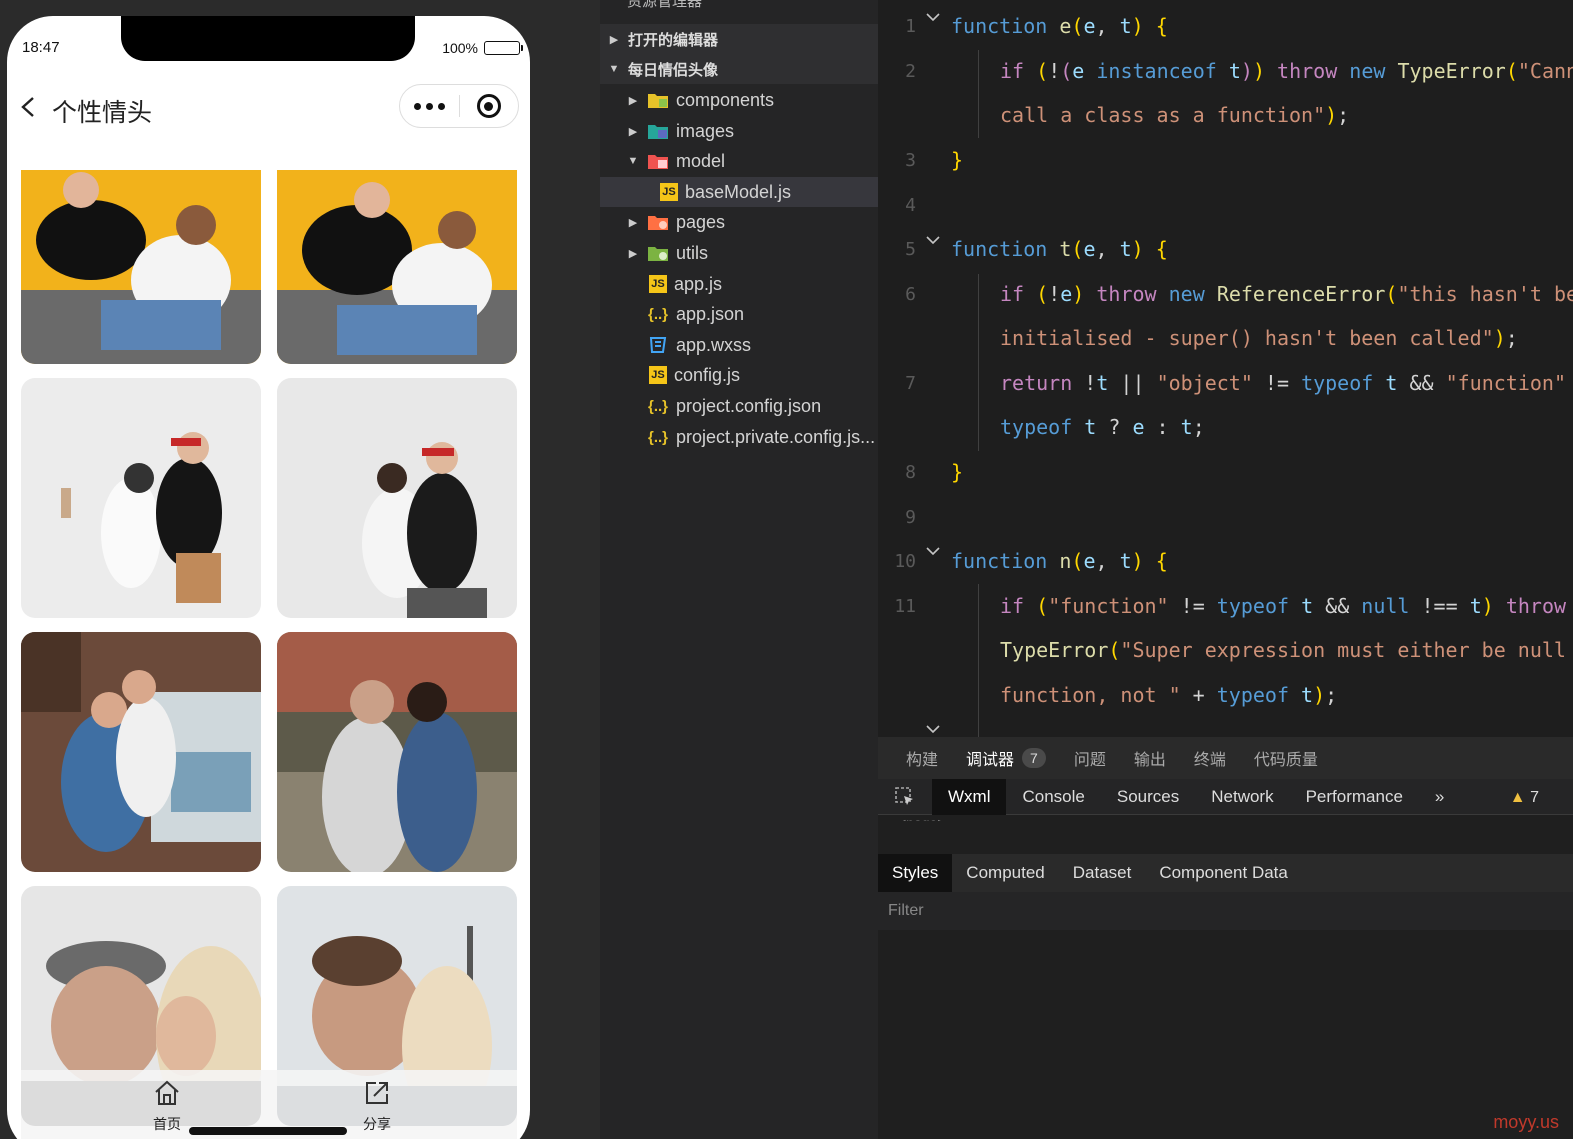 This screenshot has width=1573, height=1139. What do you see at coordinates (1053, 797) in the screenshot?
I see `tab-console: Console` at bounding box center [1053, 797].